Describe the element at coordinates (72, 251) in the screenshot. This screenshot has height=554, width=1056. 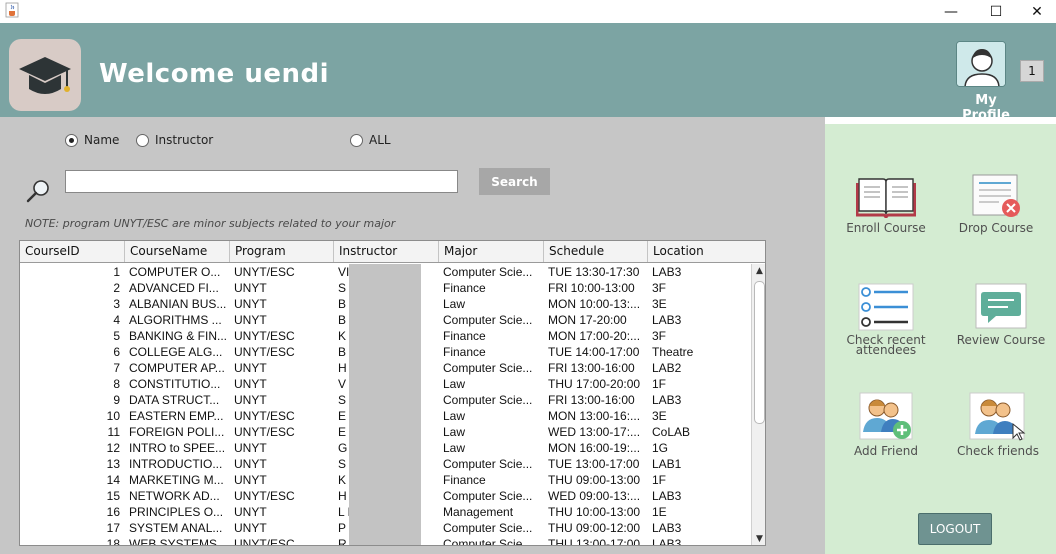
I see `column-header-course-id: CourseID` at that location.